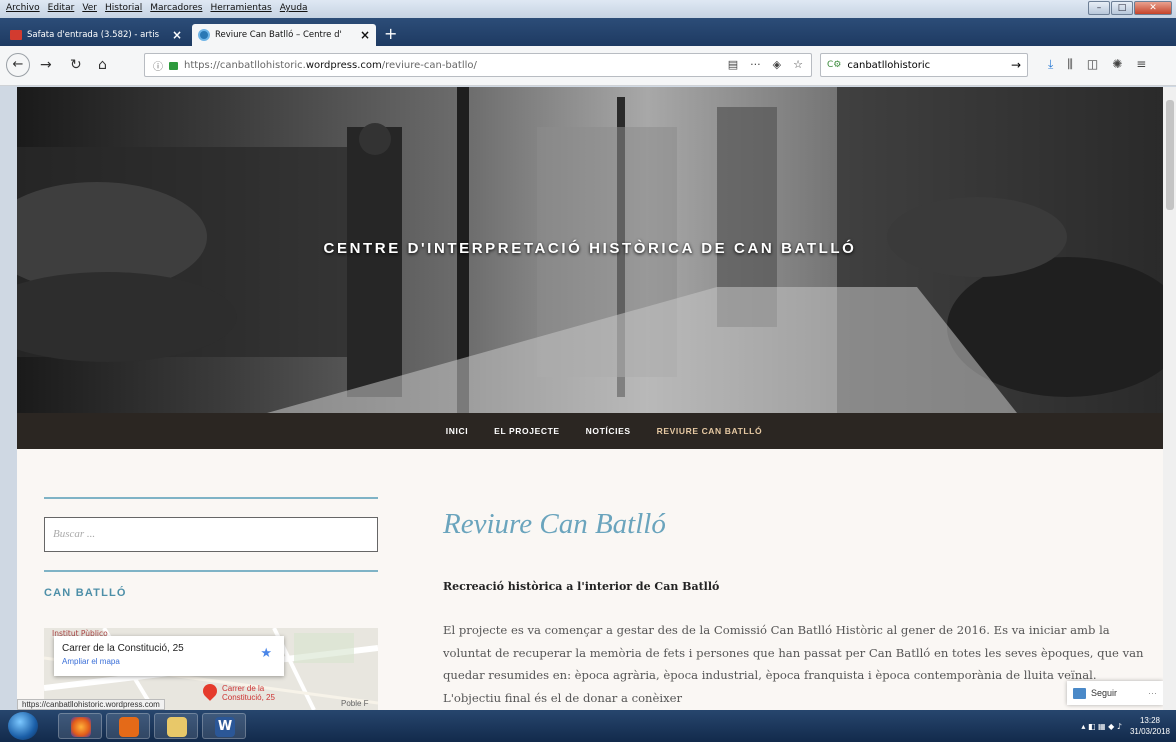 Image resolution: width=1176 pixels, height=742 pixels. I want to click on extension-icon: ✺, so click(1117, 64).